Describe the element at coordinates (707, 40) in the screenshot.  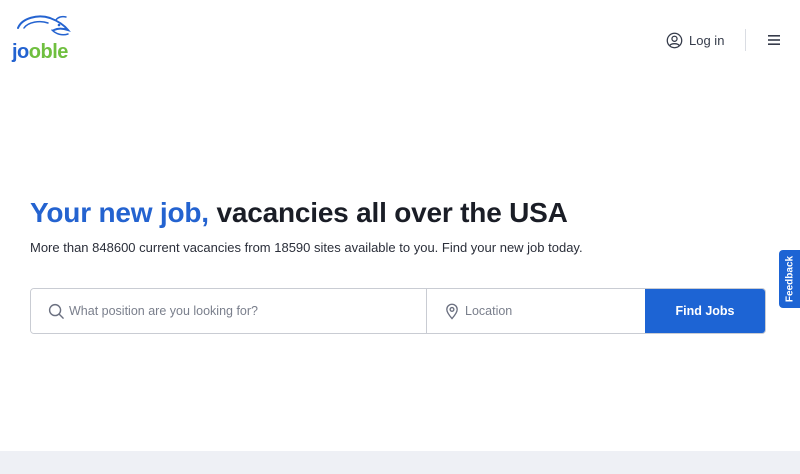
I see `login-label: Log in` at that location.